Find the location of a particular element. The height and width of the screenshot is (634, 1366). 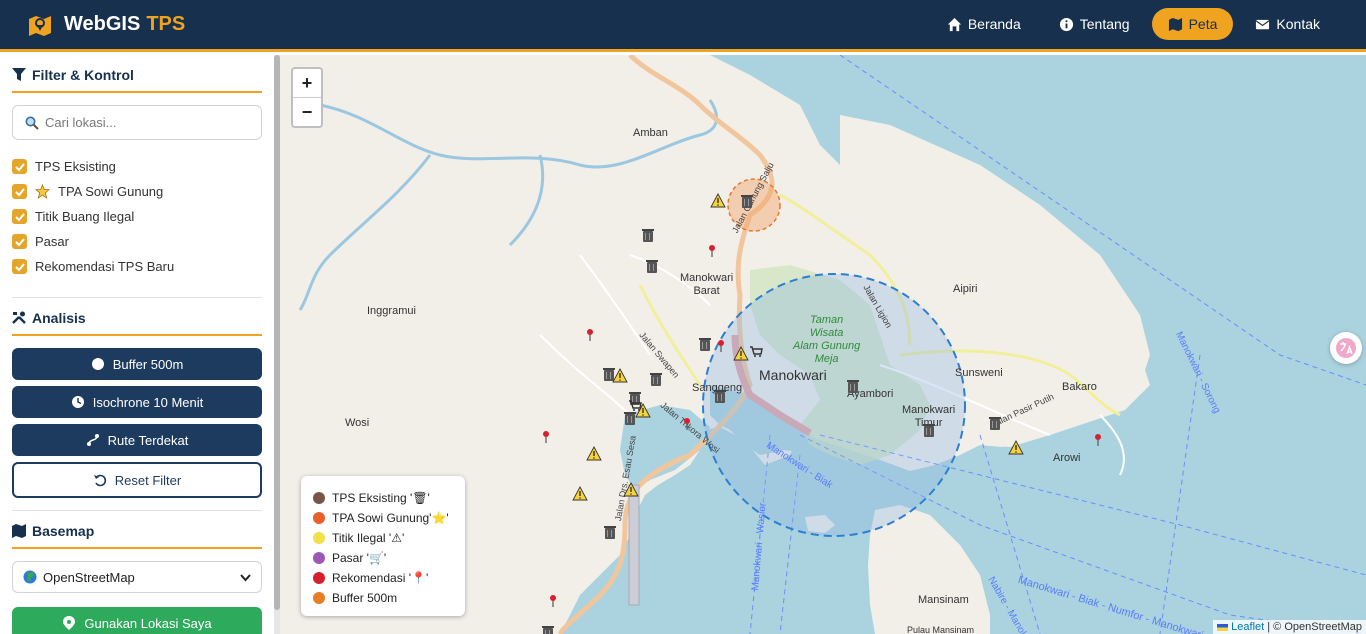

filter-section-title: Filter & Kontrol is located at coordinates (137, 80).